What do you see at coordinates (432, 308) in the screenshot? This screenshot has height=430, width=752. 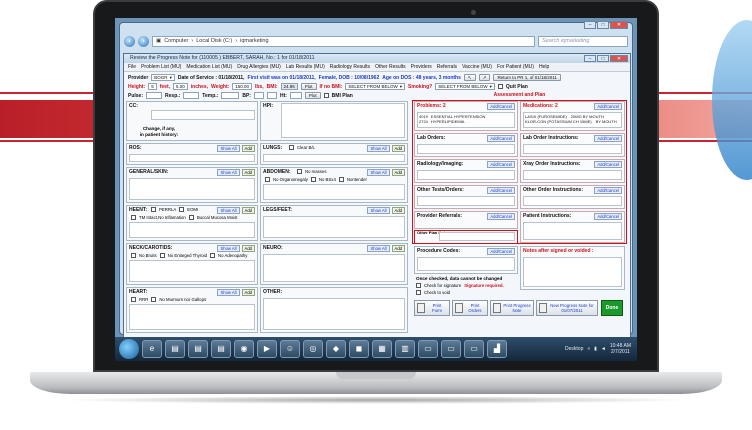 I see `print-form-button: Print Form` at bounding box center [432, 308].